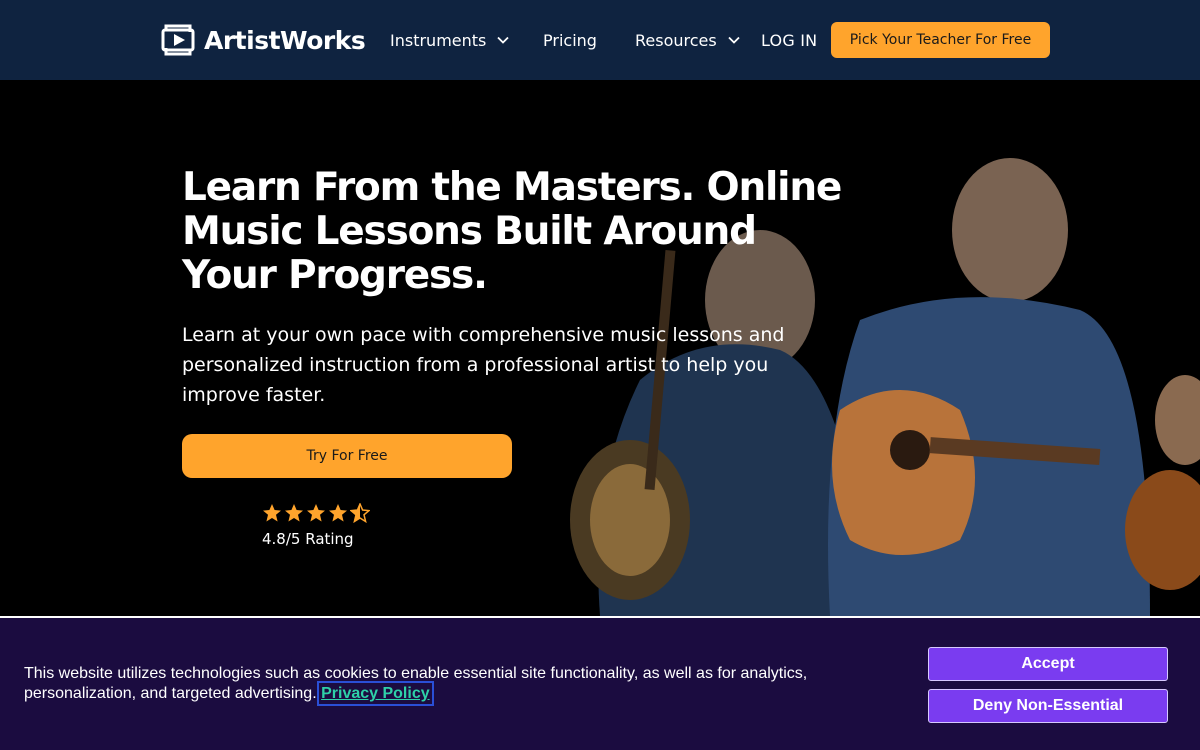 This screenshot has height=750, width=1200. I want to click on nav-instruments-menu: Instruments, so click(450, 40).